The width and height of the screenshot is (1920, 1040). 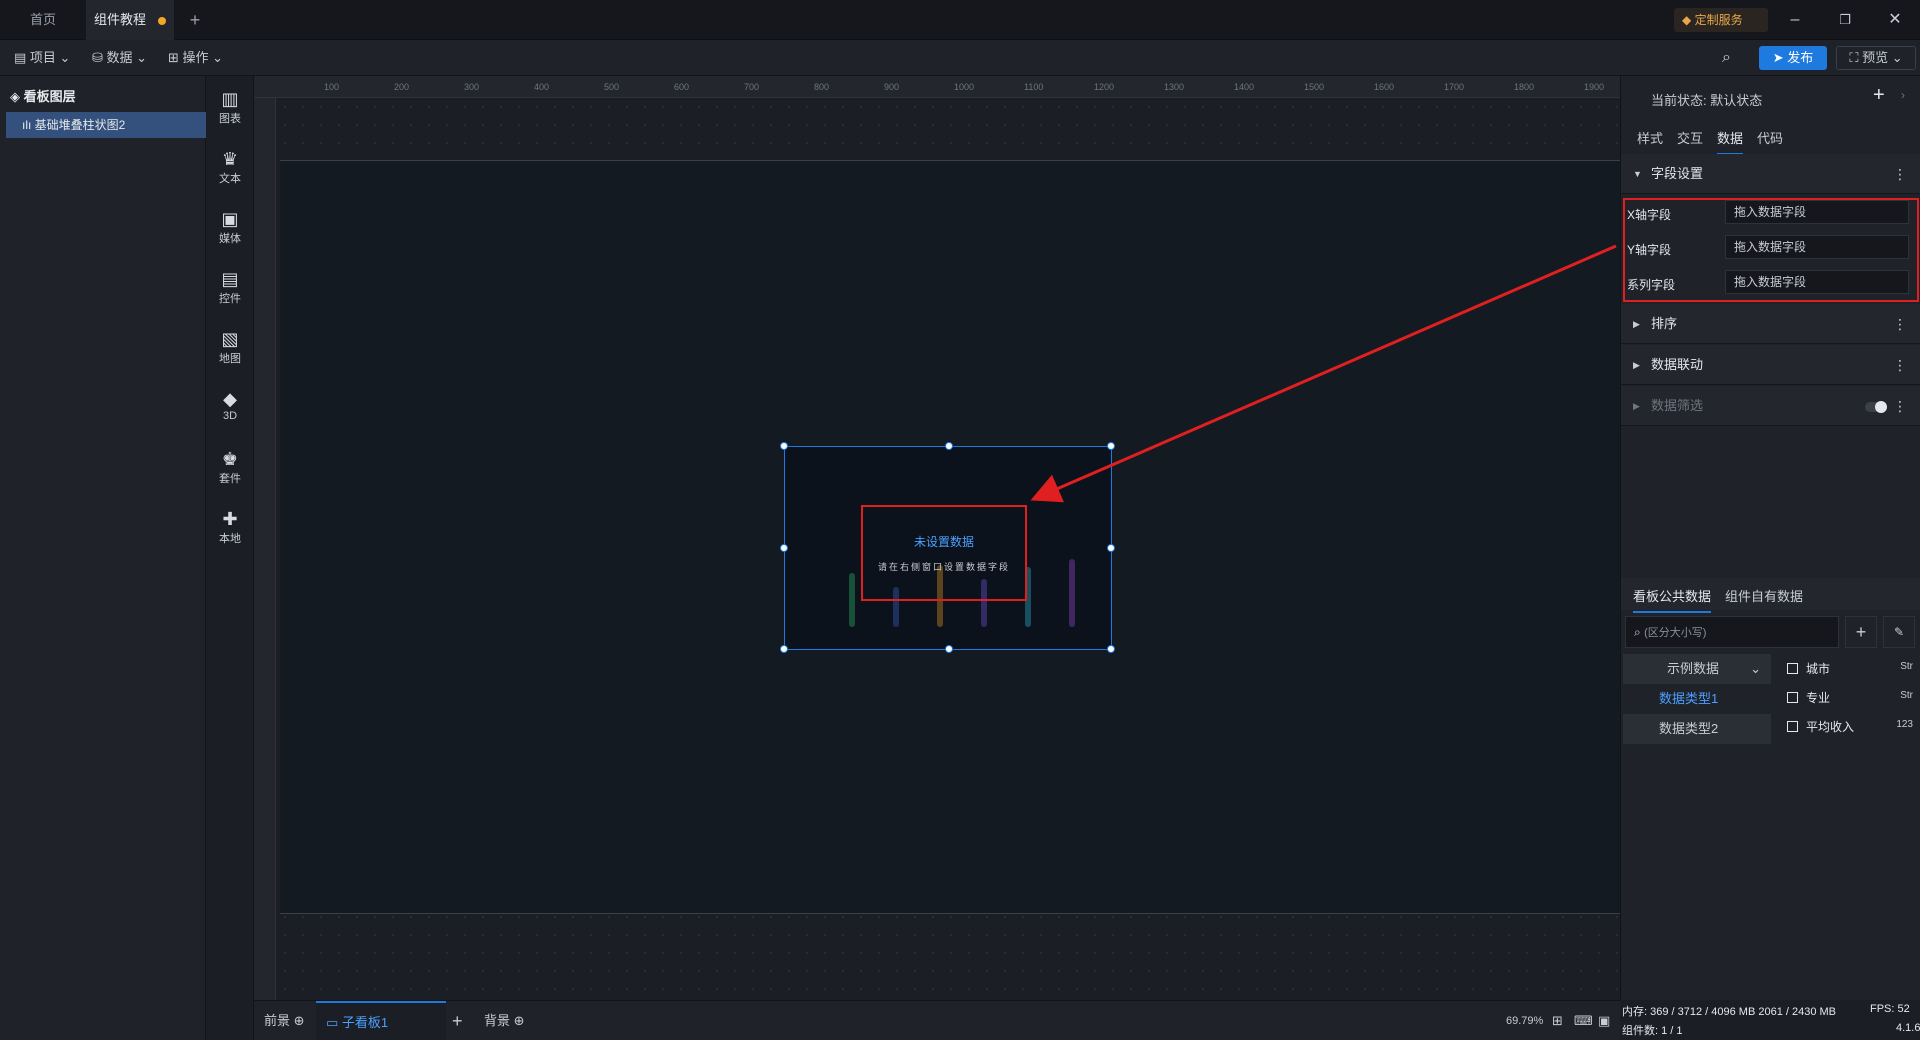 What do you see at coordinates (332, 87) in the screenshot?
I see `ruler-tick-label: 100` at bounding box center [332, 87].